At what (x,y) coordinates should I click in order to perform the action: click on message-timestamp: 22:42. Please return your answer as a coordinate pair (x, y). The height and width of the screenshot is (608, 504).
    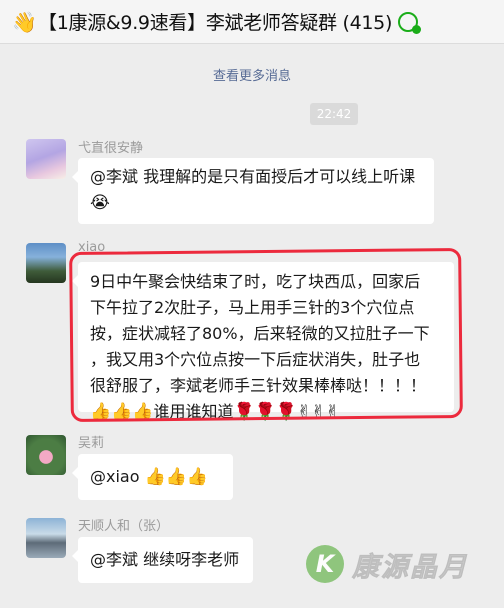
    Looking at the image, I should click on (334, 114).